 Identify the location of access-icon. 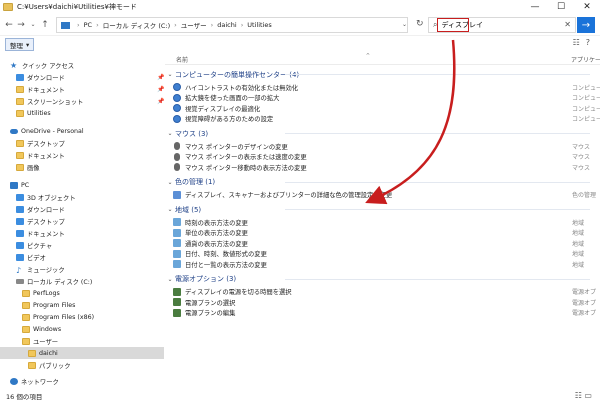
(177, 87).